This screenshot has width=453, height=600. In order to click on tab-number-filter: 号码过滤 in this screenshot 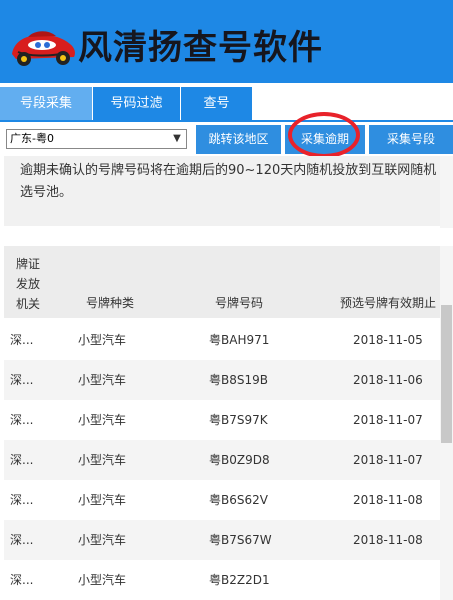, I will do `click(136, 103)`.